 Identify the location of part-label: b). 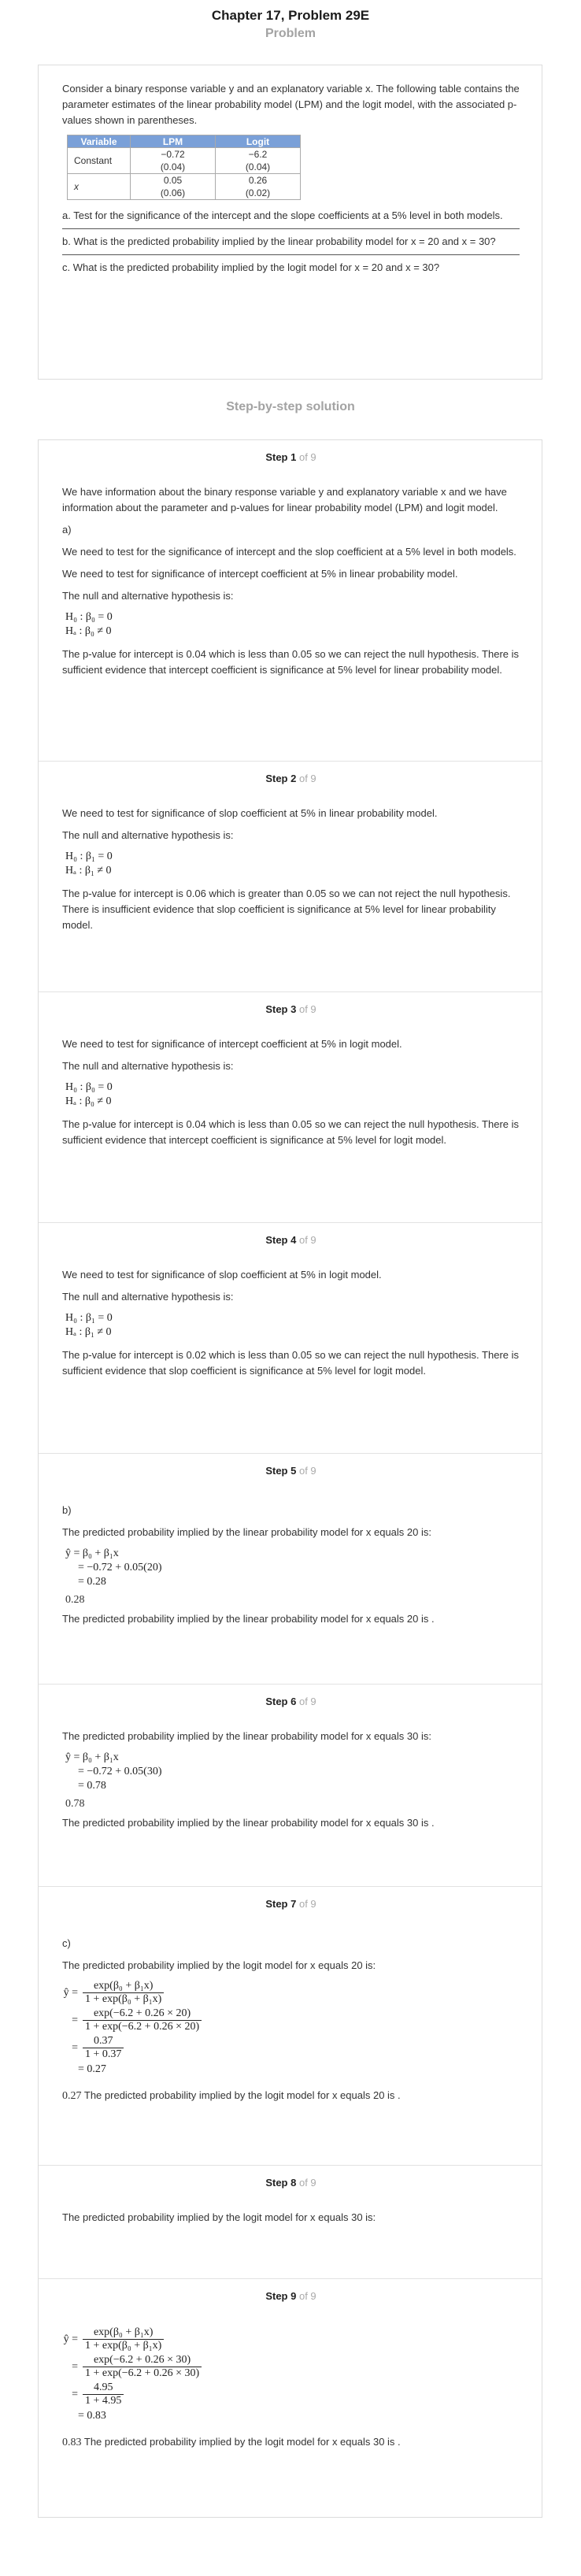
(67, 1510).